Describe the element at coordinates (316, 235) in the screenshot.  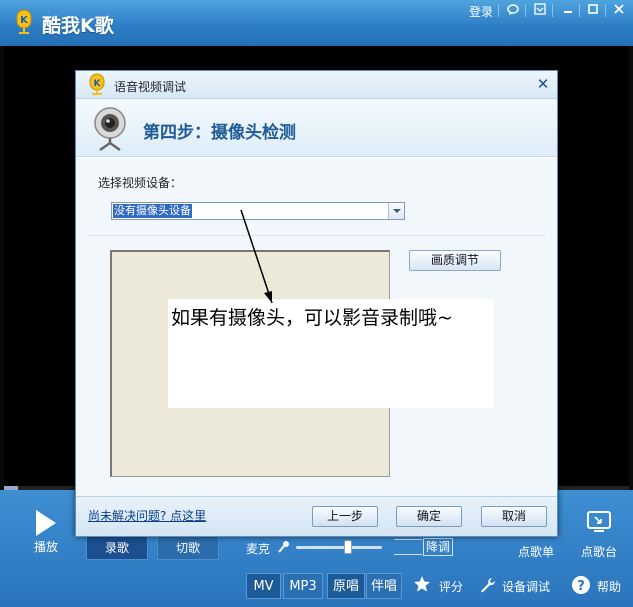
I see `divider` at that location.